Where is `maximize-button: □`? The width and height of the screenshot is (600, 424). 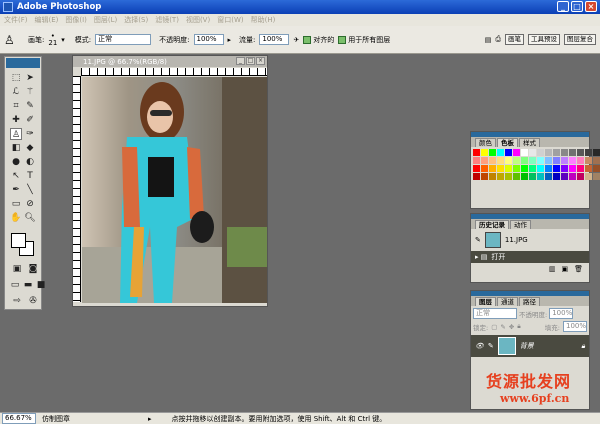 maximize-button: □ is located at coordinates (577, 6).